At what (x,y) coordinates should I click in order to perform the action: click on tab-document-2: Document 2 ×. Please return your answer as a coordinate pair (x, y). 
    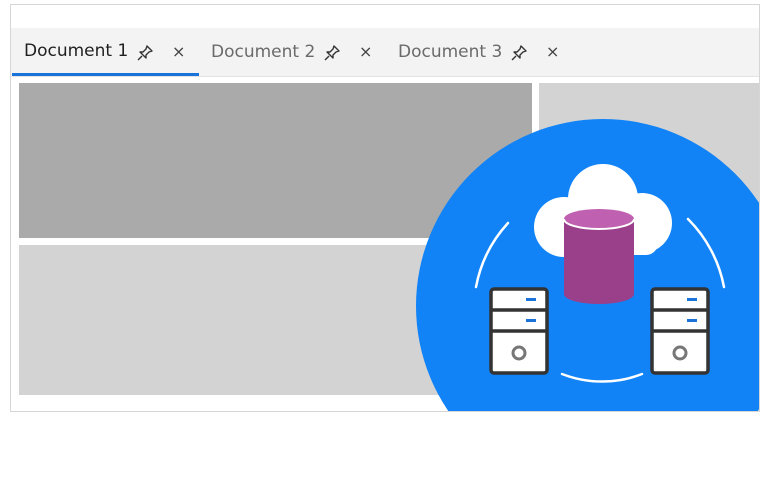
    Looking at the image, I should click on (292, 52).